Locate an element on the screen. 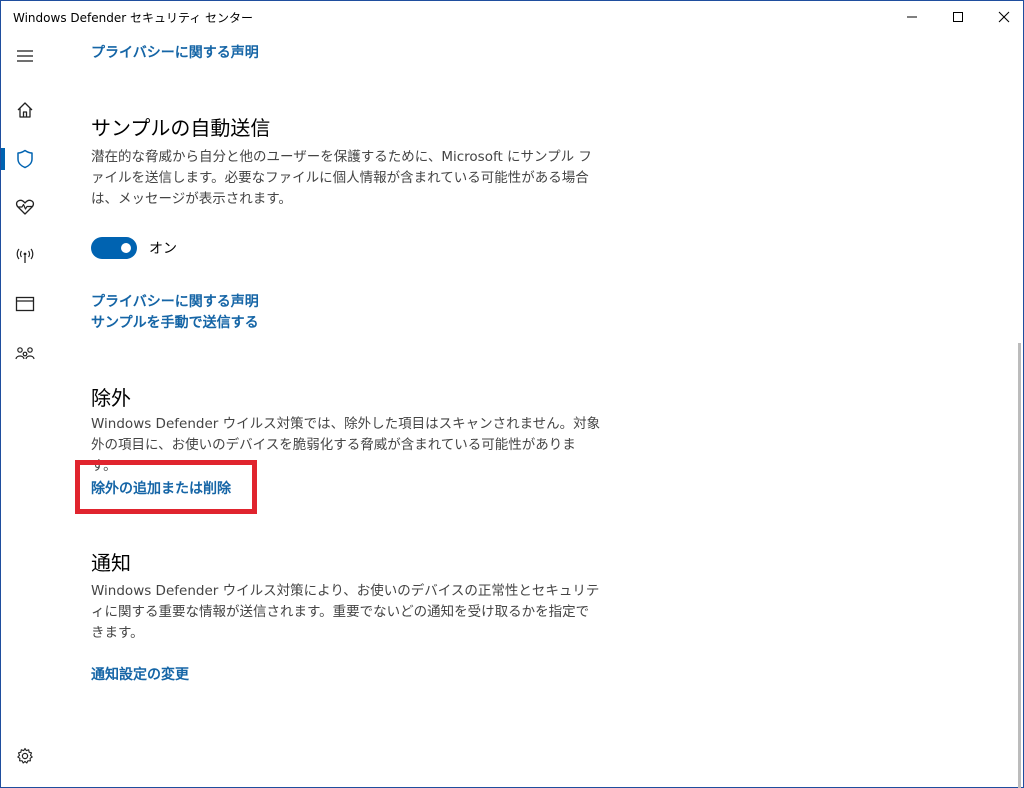 This screenshot has width=1024, height=788. sidebar-item-virus-protection is located at coordinates (25, 159).